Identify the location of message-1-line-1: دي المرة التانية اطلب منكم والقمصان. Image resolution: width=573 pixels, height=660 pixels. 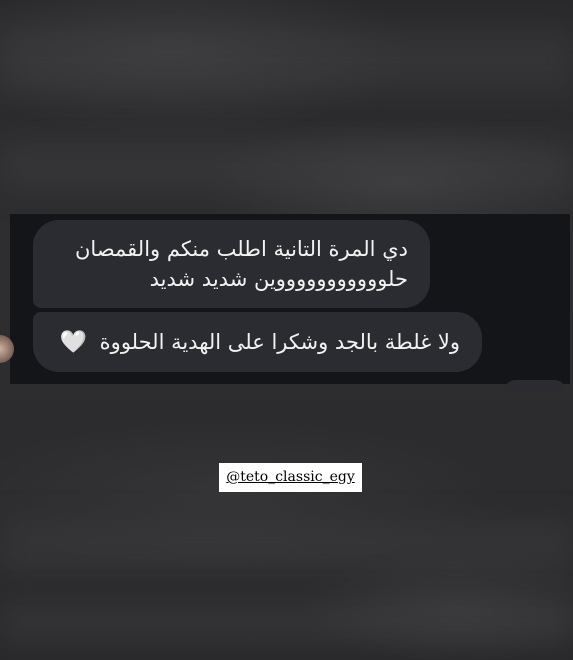
(241, 249).